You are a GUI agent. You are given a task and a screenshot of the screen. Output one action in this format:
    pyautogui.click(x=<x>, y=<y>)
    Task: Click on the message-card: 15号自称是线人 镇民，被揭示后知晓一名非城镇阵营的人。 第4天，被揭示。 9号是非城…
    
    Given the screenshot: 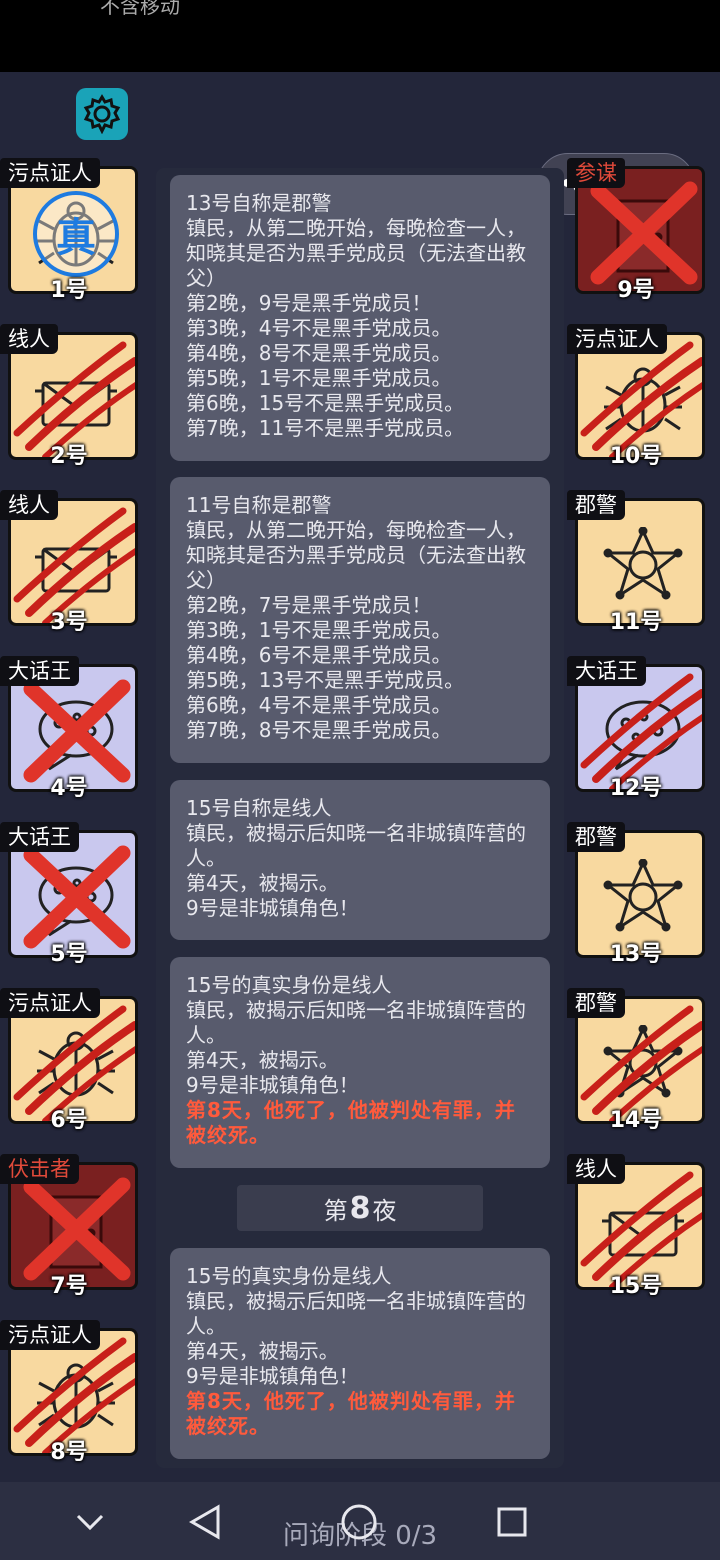 What is the action you would take?
    pyautogui.click(x=360, y=860)
    